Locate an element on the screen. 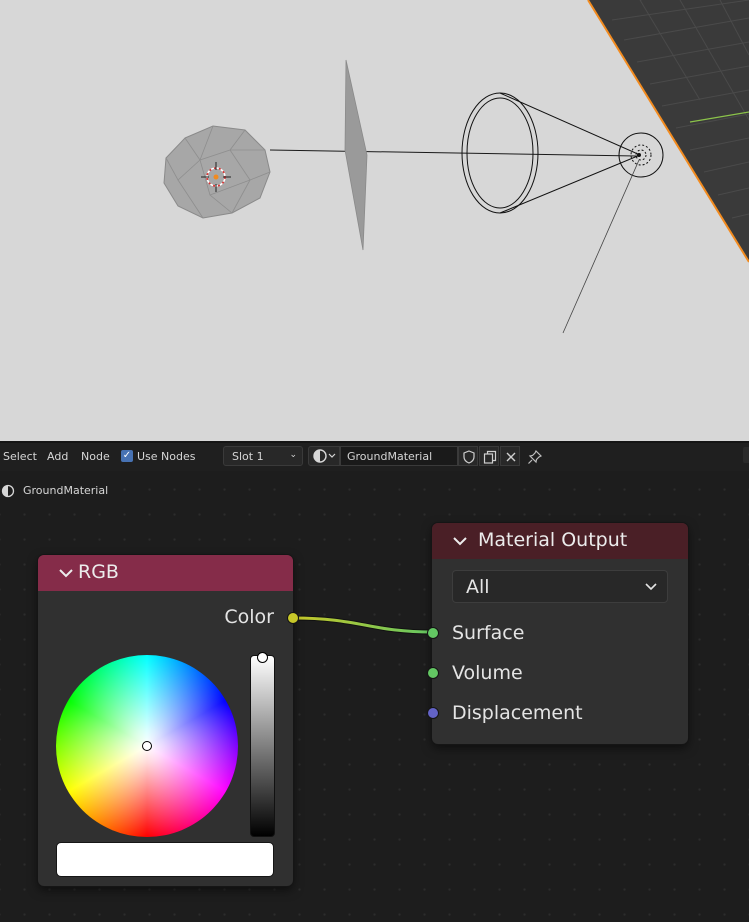 The width and height of the screenshot is (749, 922). browse-material-button is located at coordinates (324, 456).